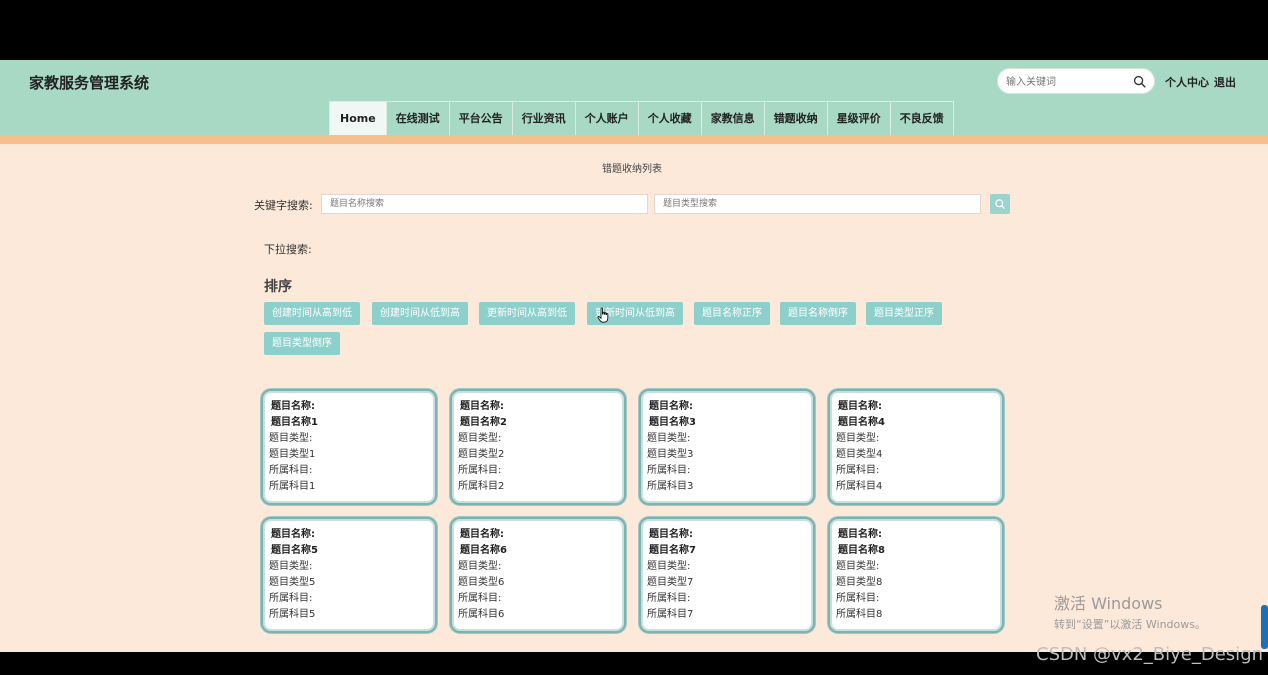 Image resolution: width=1268 pixels, height=675 pixels. Describe the element at coordinates (89, 83) in the screenshot. I see `site-title: 家教服务管理系统` at that location.